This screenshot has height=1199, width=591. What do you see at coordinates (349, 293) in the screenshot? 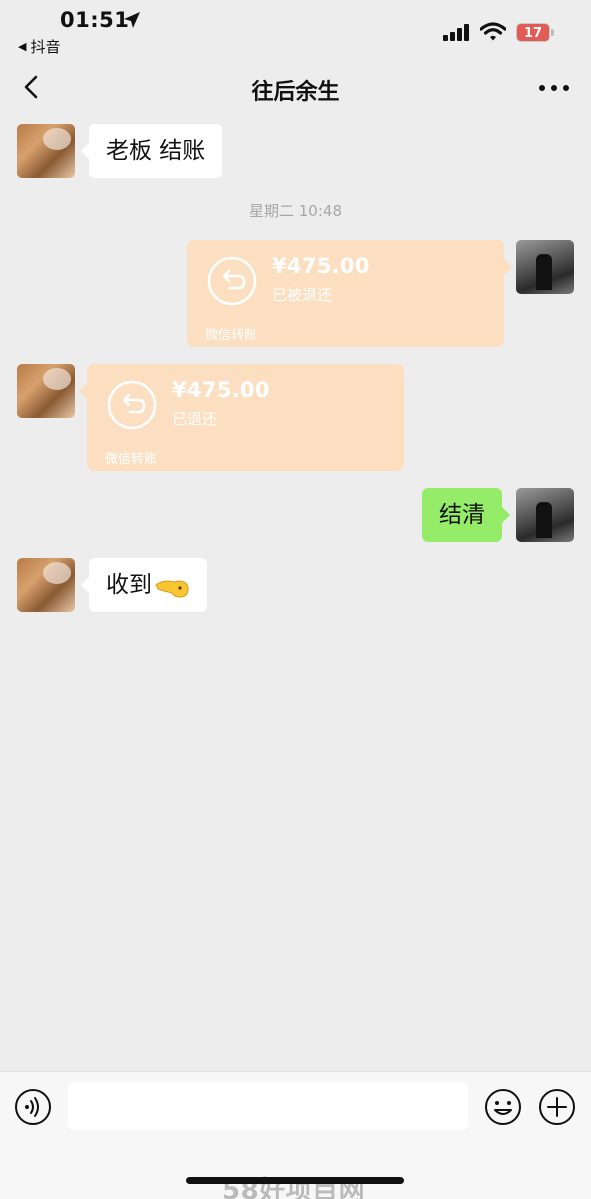
I see `transfer-card: ¥475.00 已被退还 微信转账` at bounding box center [349, 293].